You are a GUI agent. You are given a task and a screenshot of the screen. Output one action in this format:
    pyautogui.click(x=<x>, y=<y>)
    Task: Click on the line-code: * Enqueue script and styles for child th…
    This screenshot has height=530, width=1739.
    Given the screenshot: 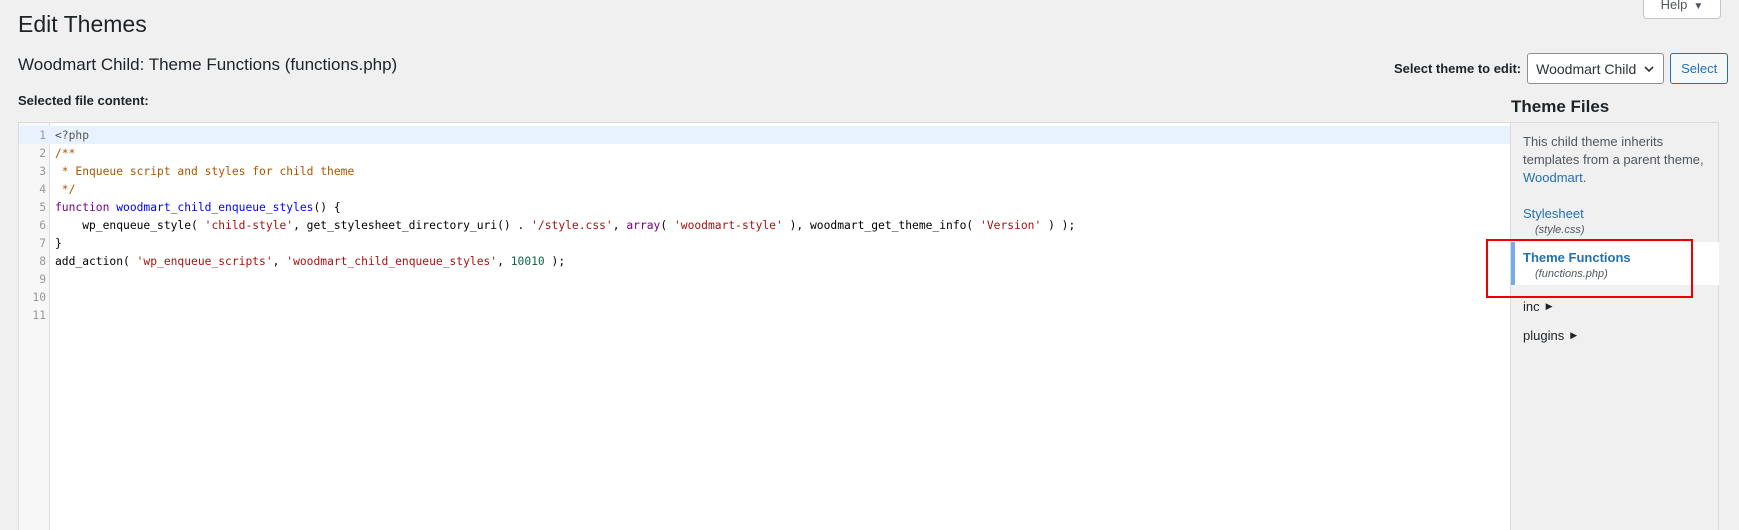 What is the action you would take?
    pyautogui.click(x=204, y=171)
    